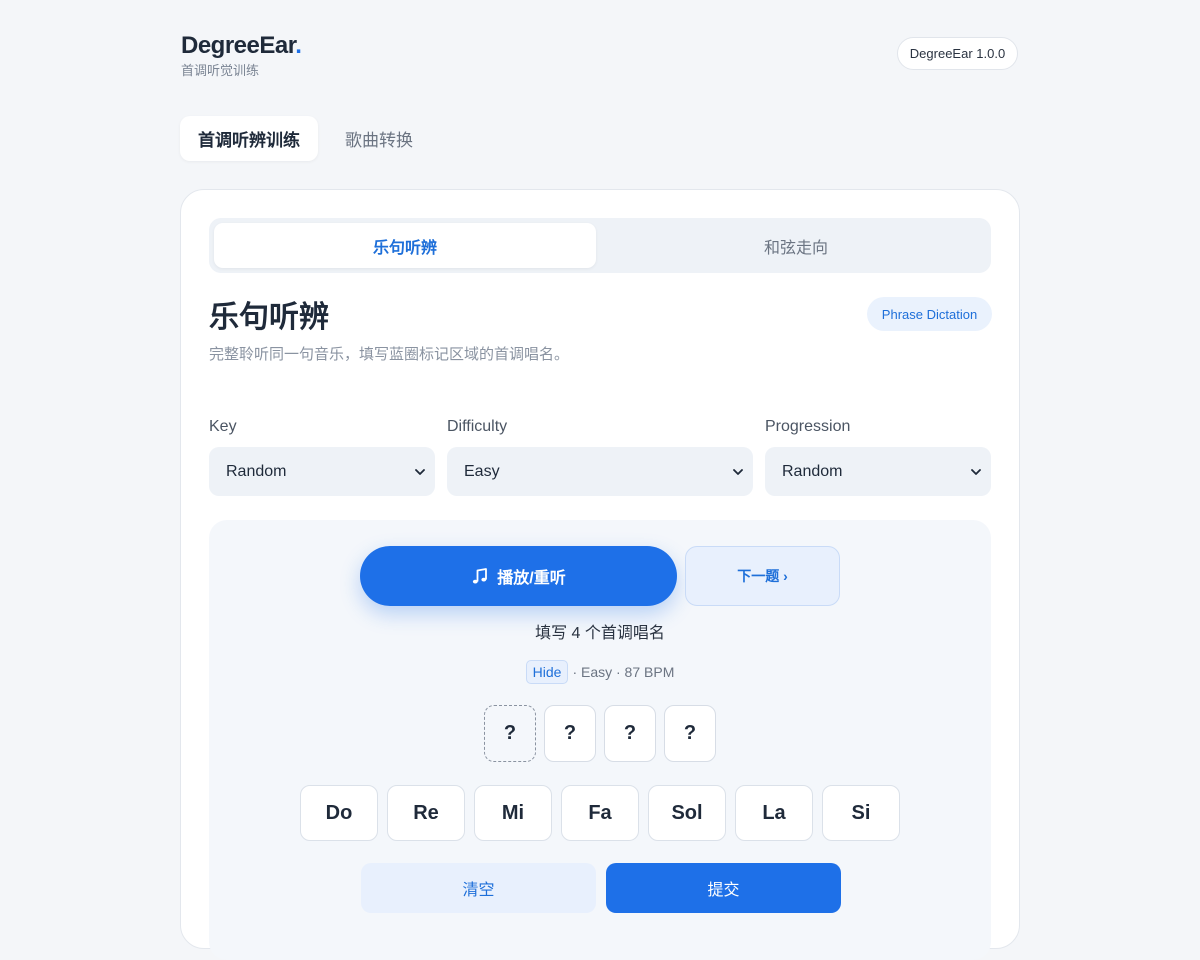  I want to click on question-prompt: 填写 4 个首调唱名, so click(600, 633).